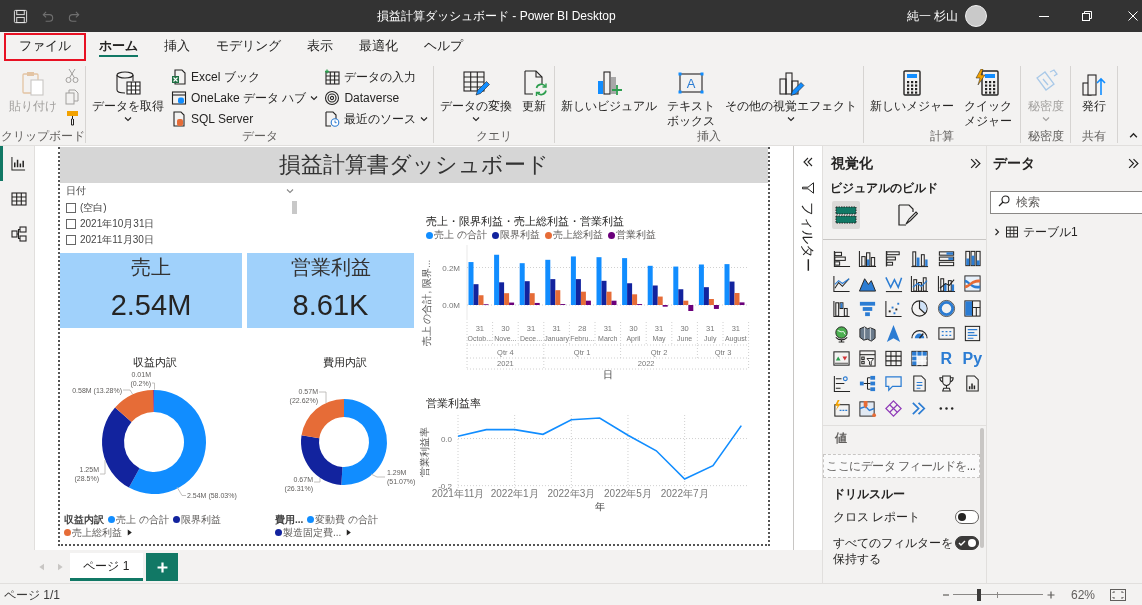  I want to click on close-icon, so click(1133, 16).